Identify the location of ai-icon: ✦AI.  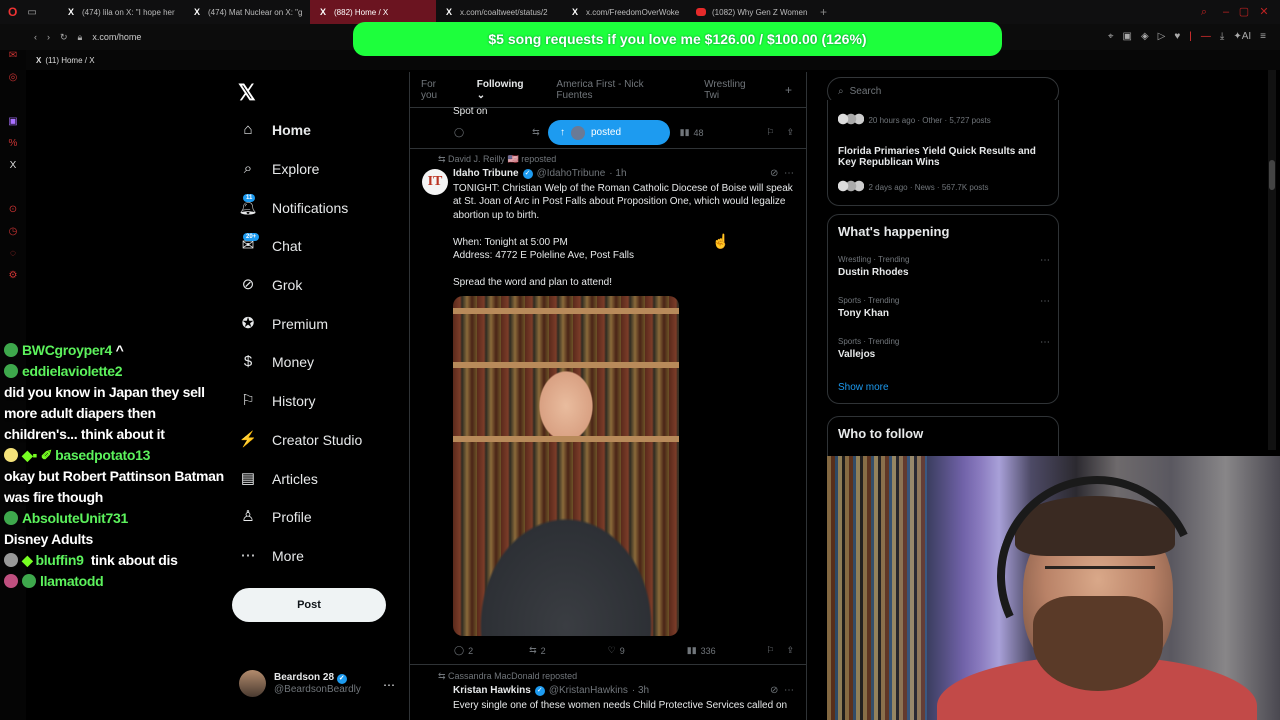
(1242, 36).